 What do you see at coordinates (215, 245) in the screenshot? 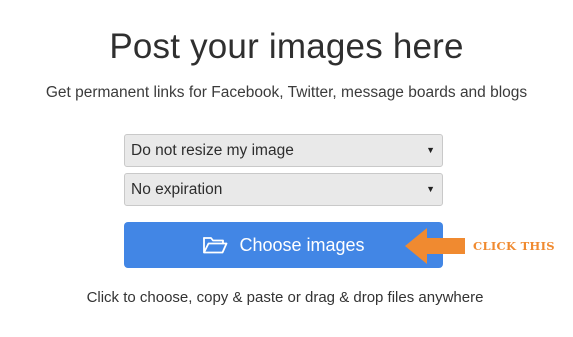
I see `folder-open-icon` at bounding box center [215, 245].